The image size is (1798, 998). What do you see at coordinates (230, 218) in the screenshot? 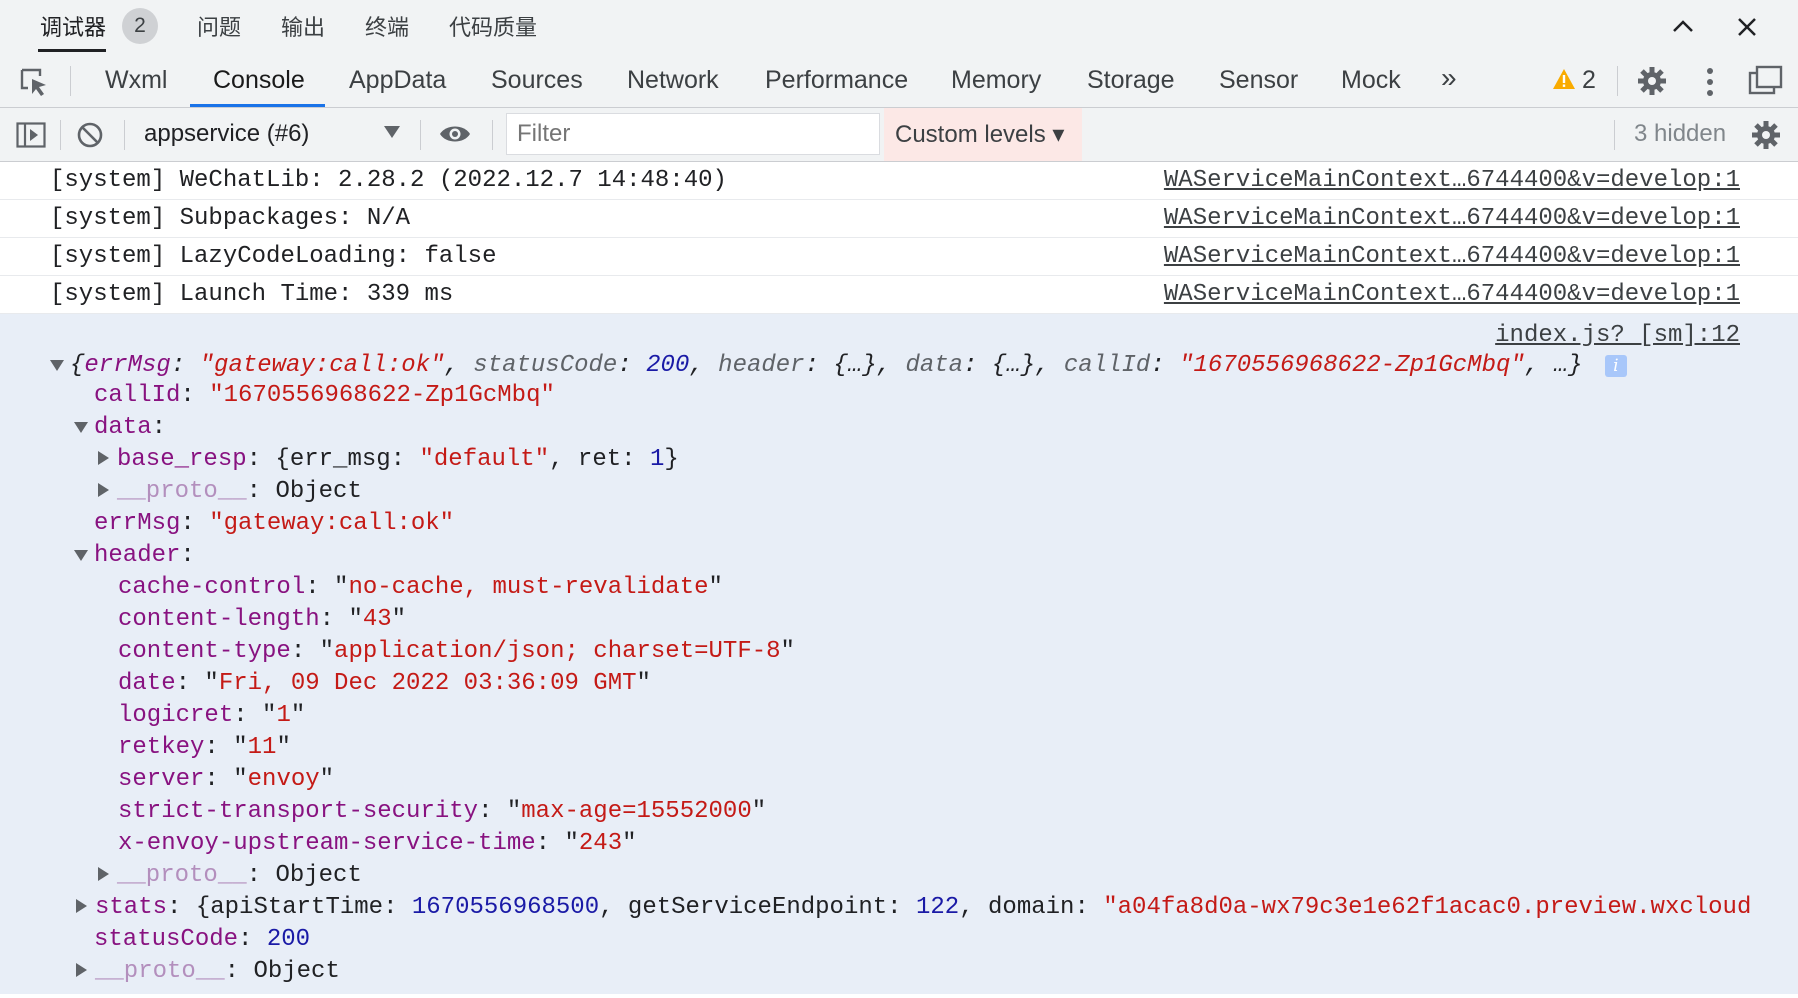
I see `log-message: [system] Subpackages: N/A` at bounding box center [230, 218].